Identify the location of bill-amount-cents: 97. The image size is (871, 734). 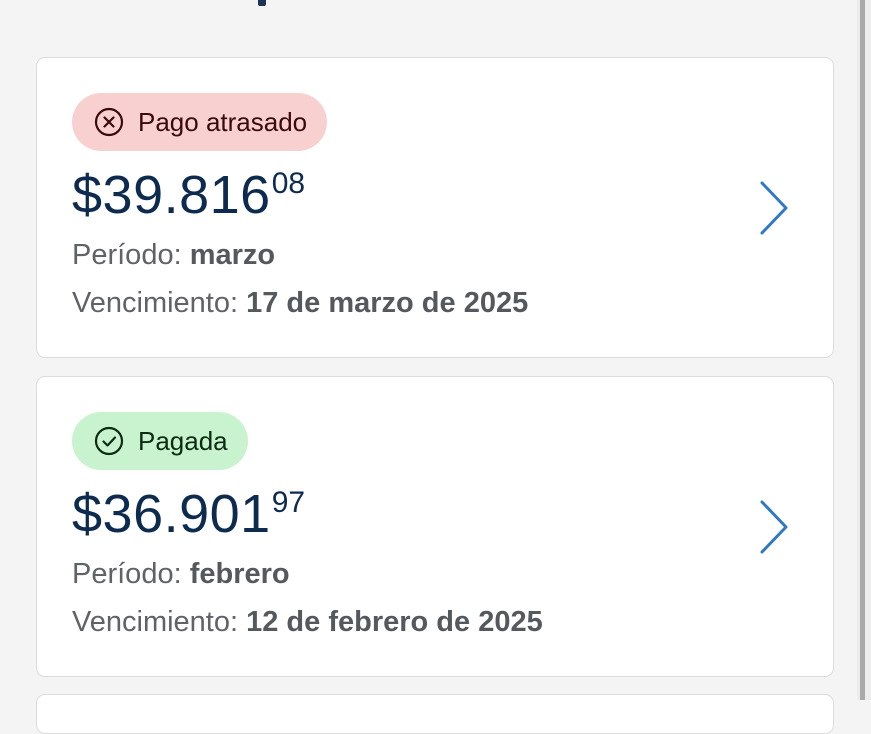
(288, 502).